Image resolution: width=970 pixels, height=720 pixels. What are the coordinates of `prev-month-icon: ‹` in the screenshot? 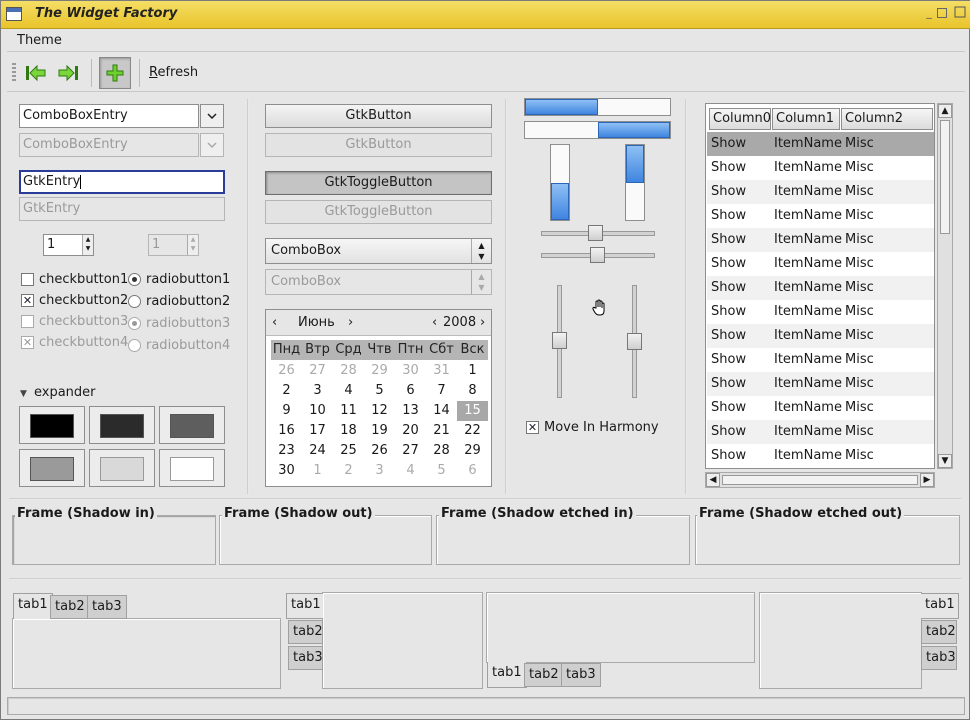 It's located at (274, 322).